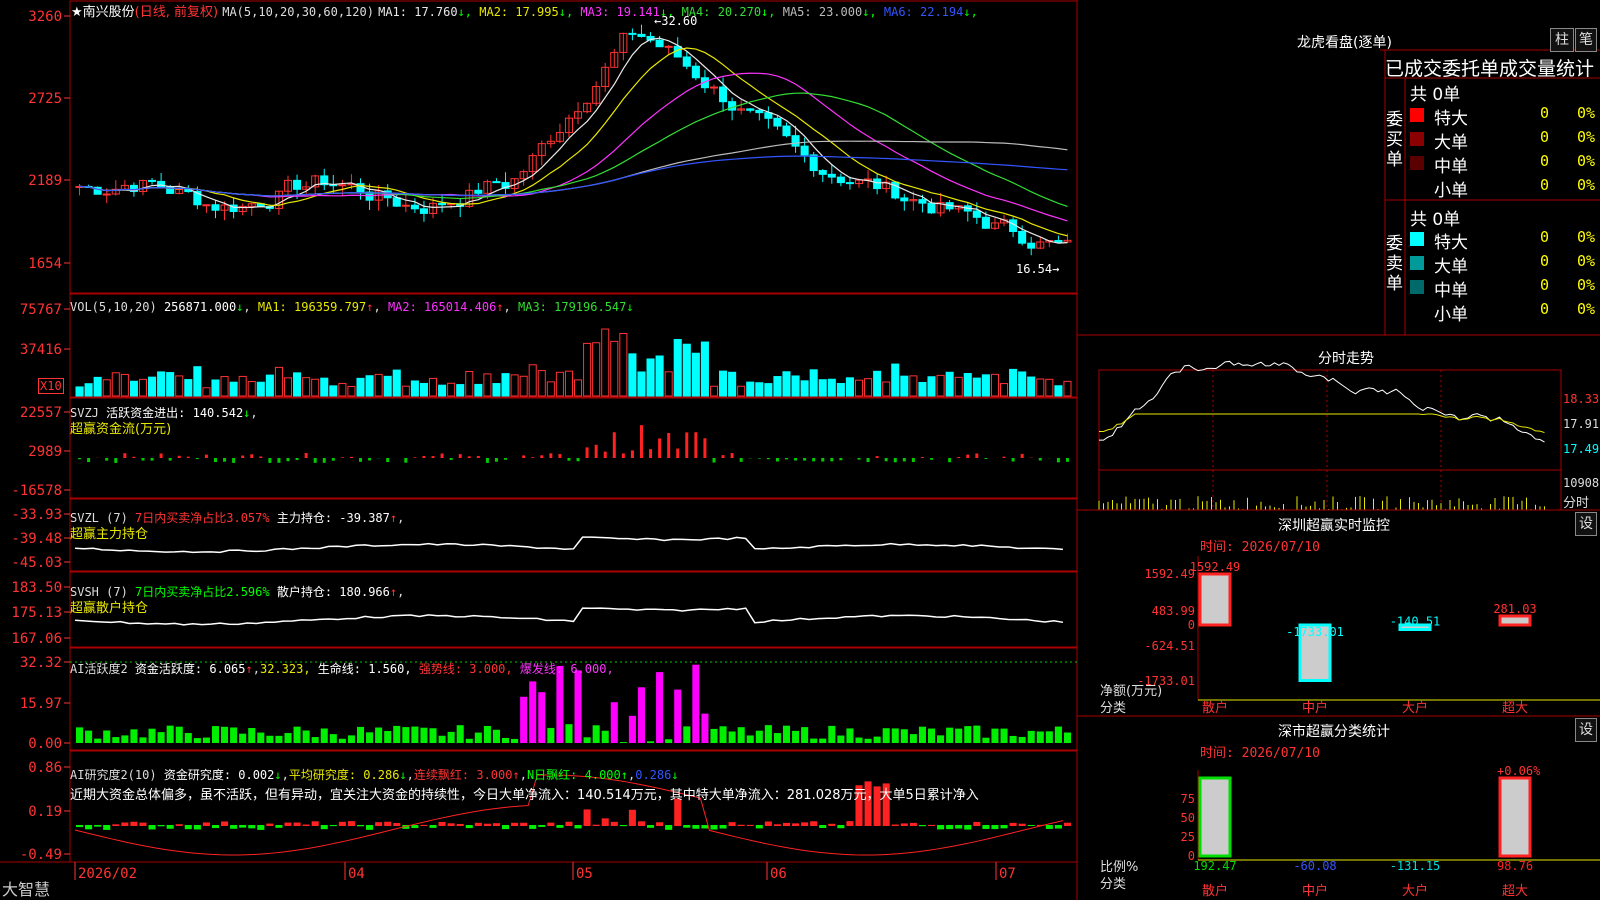  Describe the element at coordinates (1169, 646) in the screenshot. I see `sz-y-tick: -624.51` at that location.